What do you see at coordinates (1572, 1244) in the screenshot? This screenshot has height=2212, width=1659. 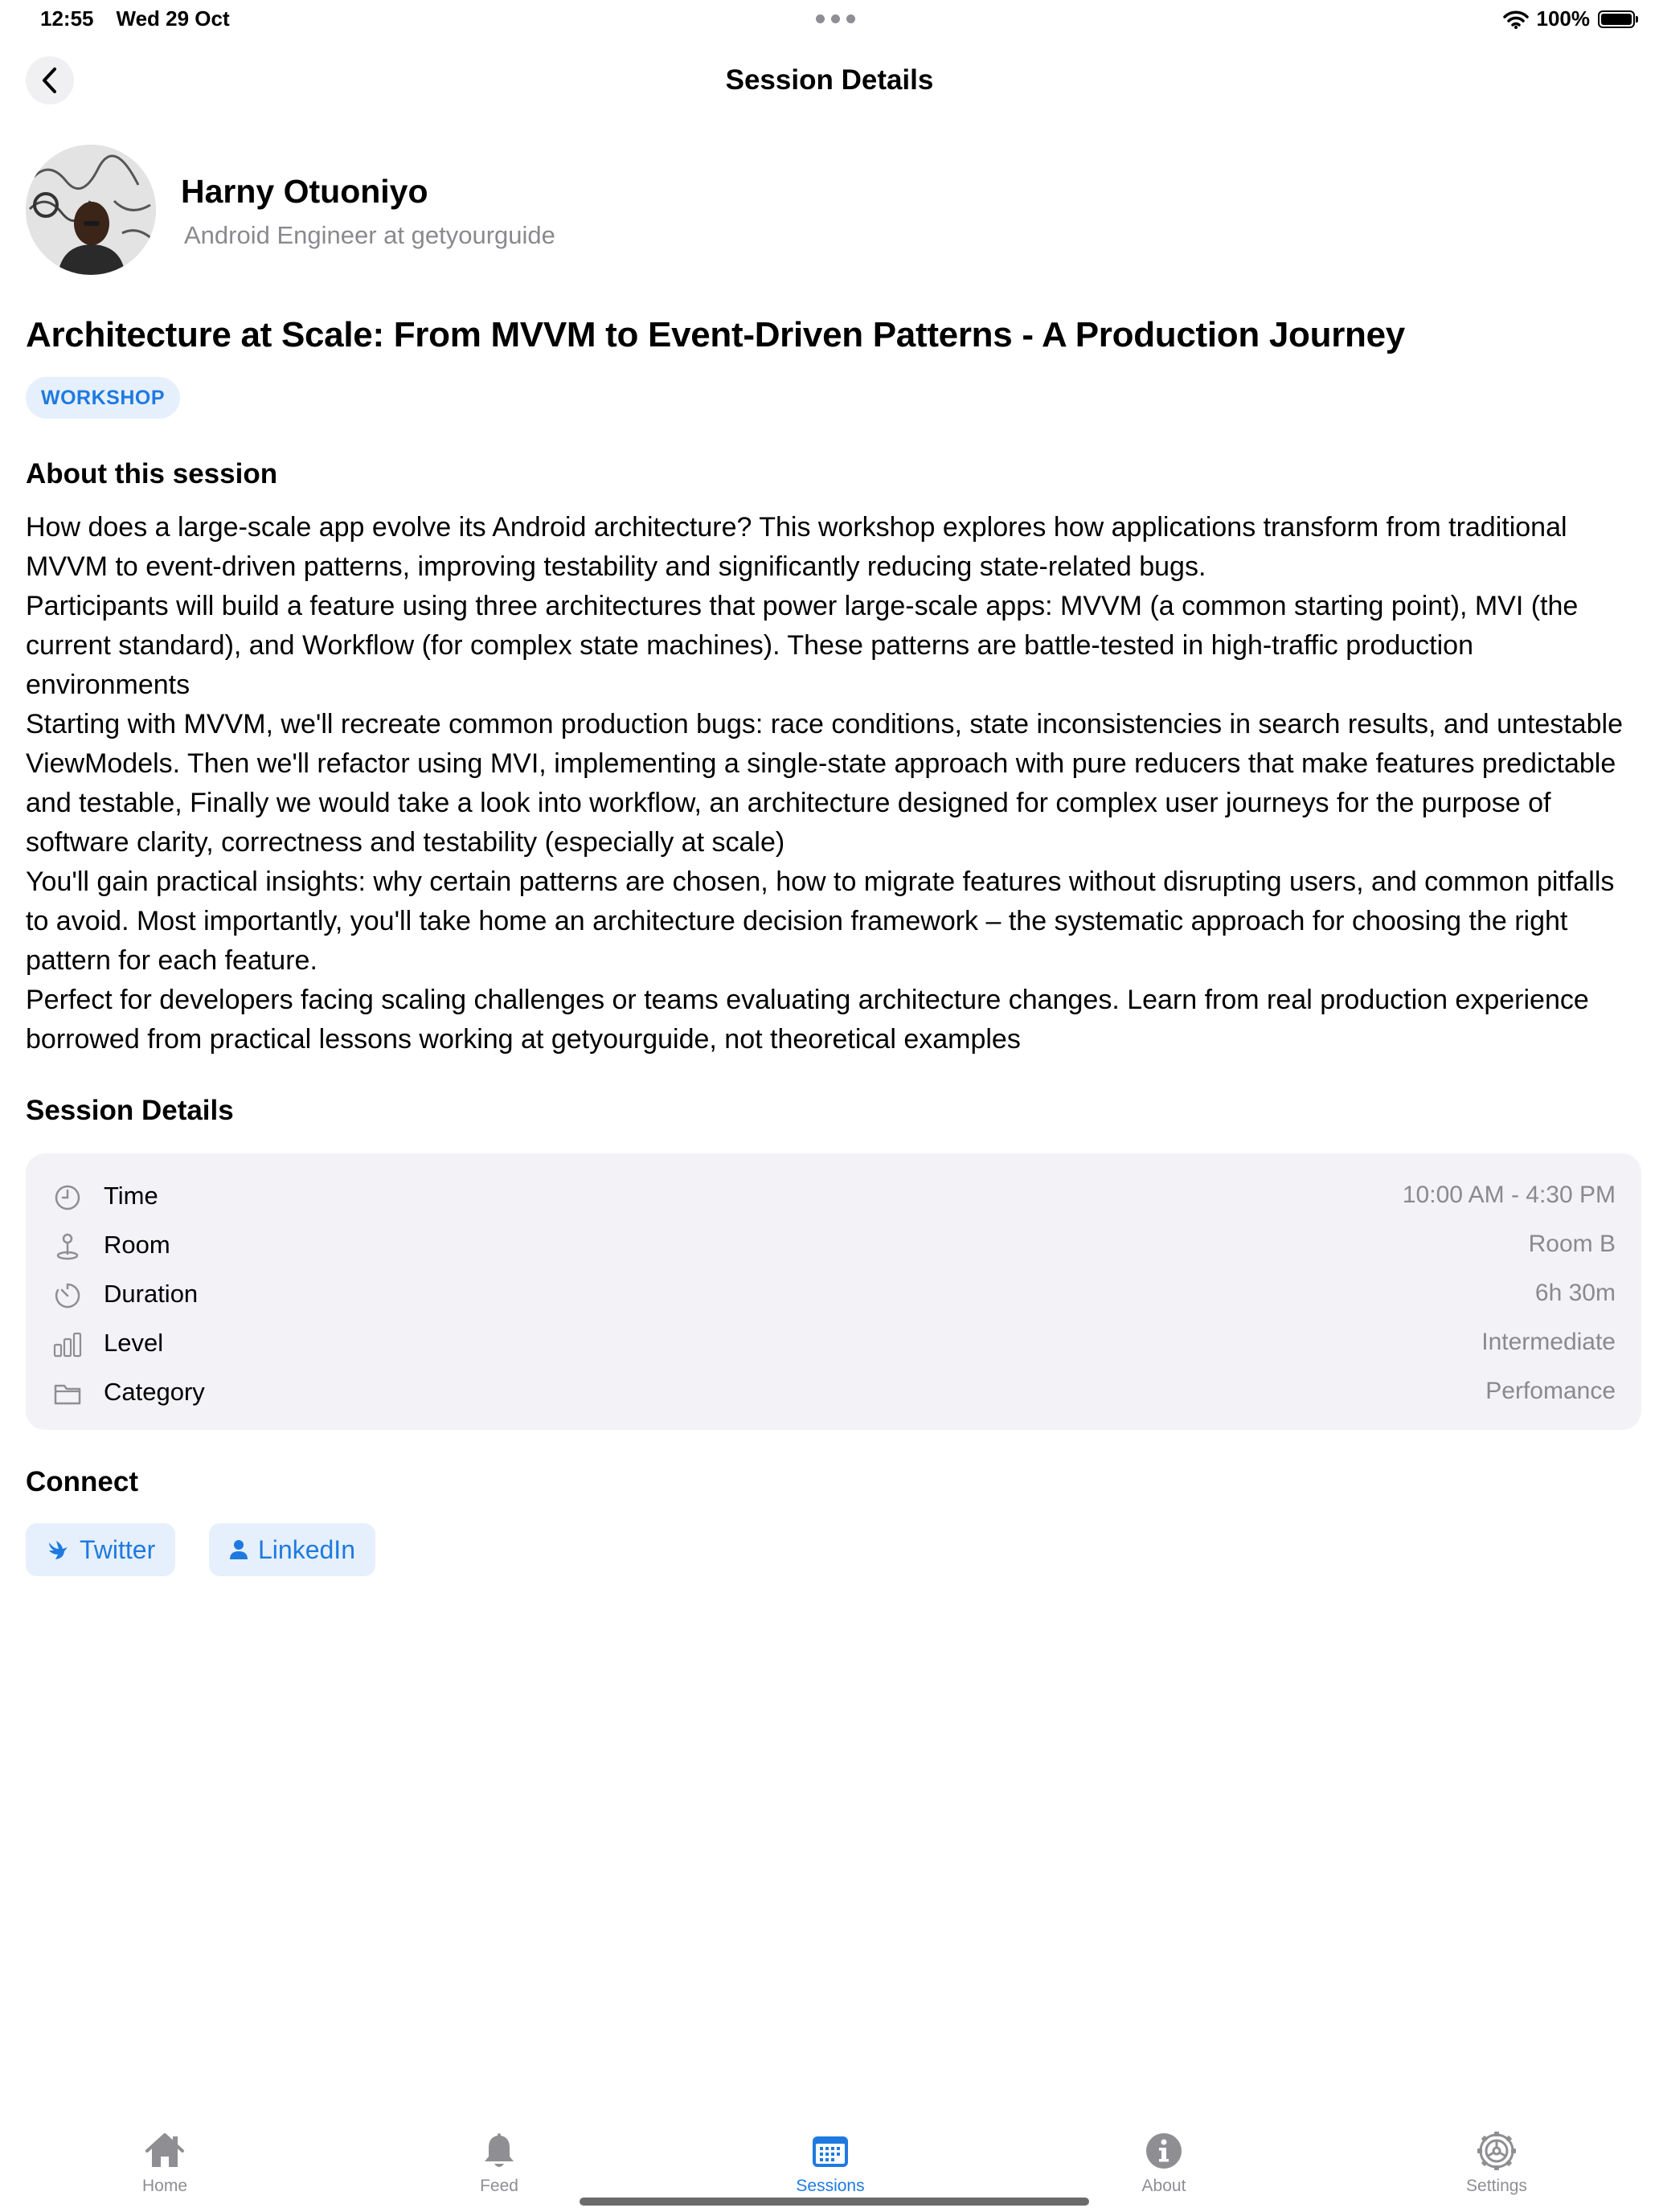 I see `detail-value: Room B` at bounding box center [1572, 1244].